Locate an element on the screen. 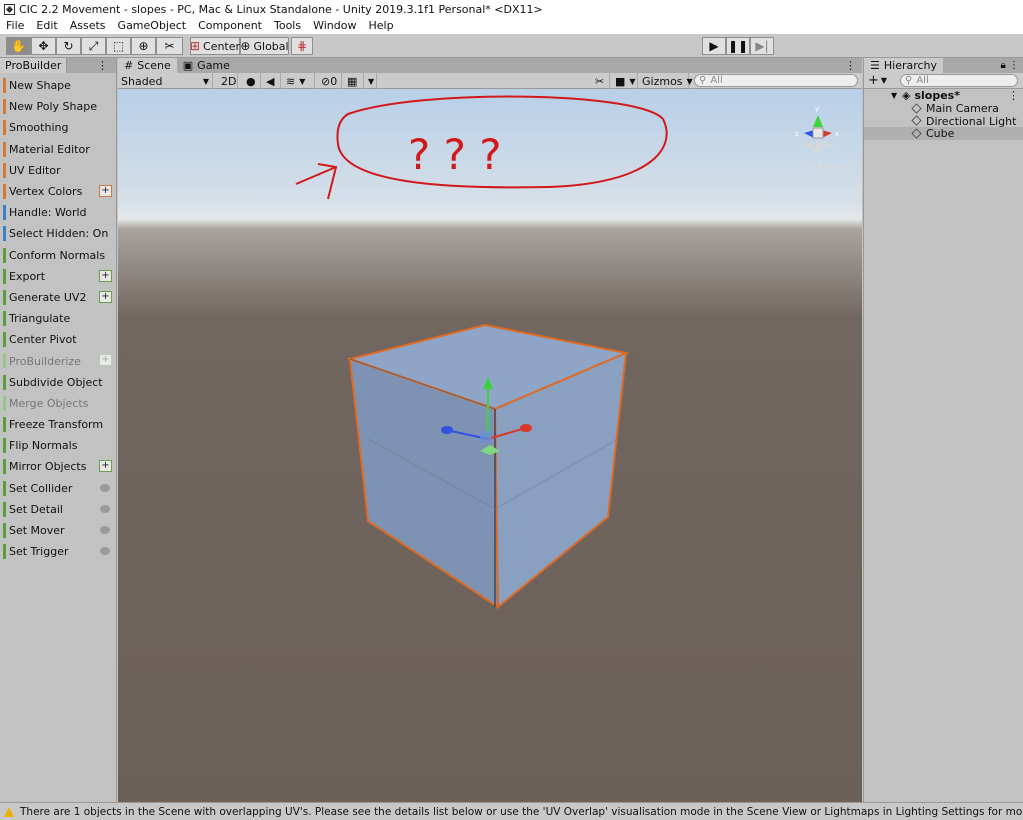 This screenshot has height=820, width=1023. caret-down-icon: ▼ is located at coordinates (884, 80).